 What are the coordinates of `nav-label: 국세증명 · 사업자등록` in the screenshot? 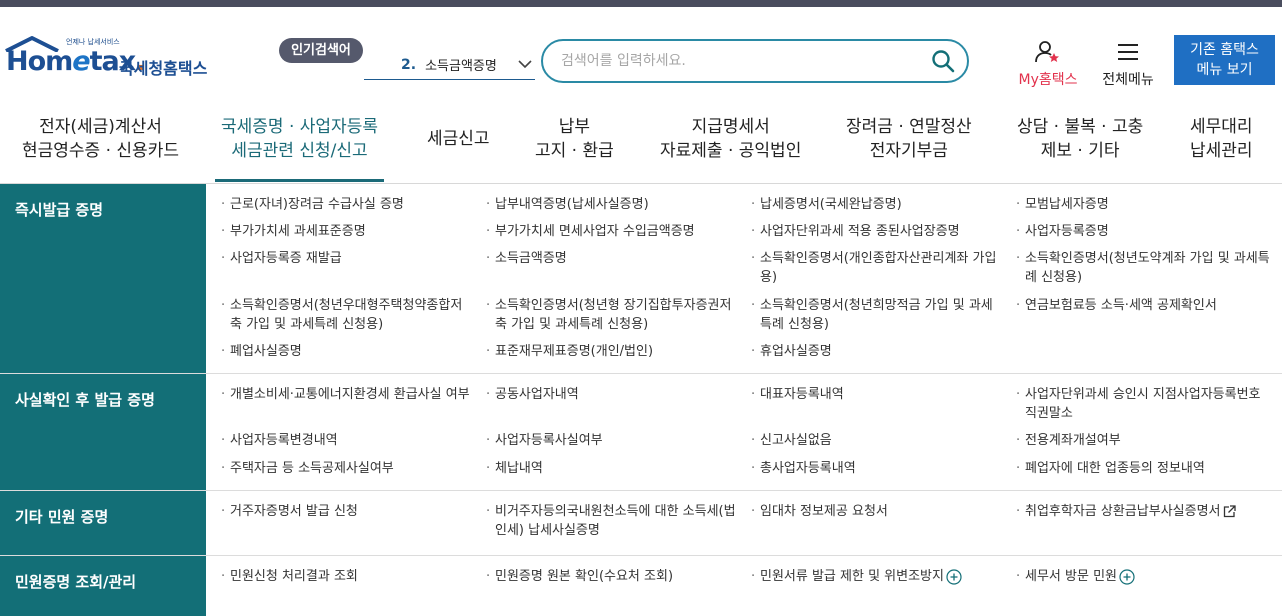 It's located at (299, 127).